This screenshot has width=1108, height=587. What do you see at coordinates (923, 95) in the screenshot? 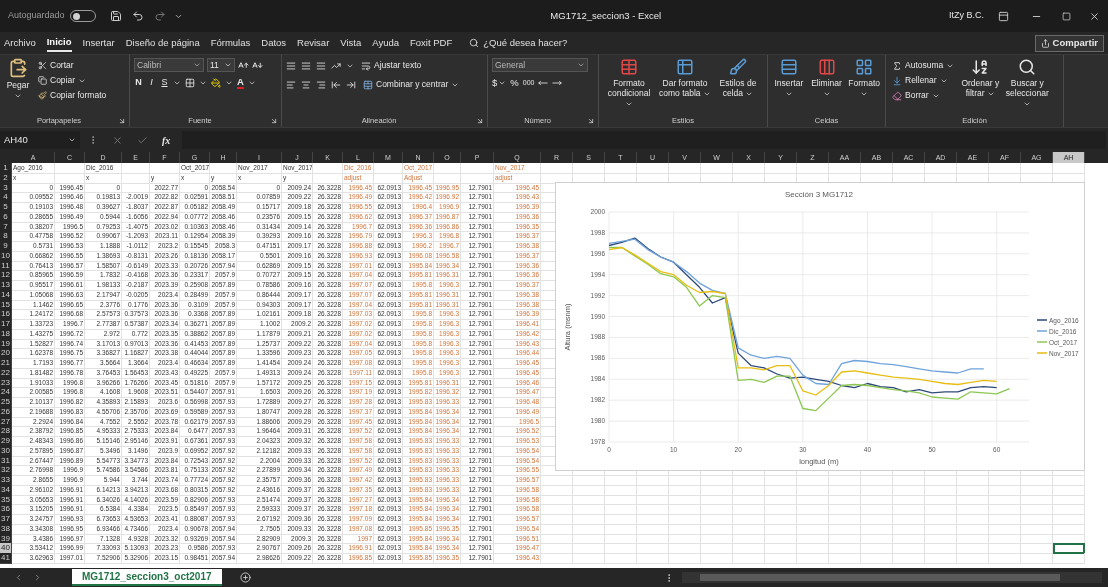
I see `clear-button: Borrar` at bounding box center [923, 95].